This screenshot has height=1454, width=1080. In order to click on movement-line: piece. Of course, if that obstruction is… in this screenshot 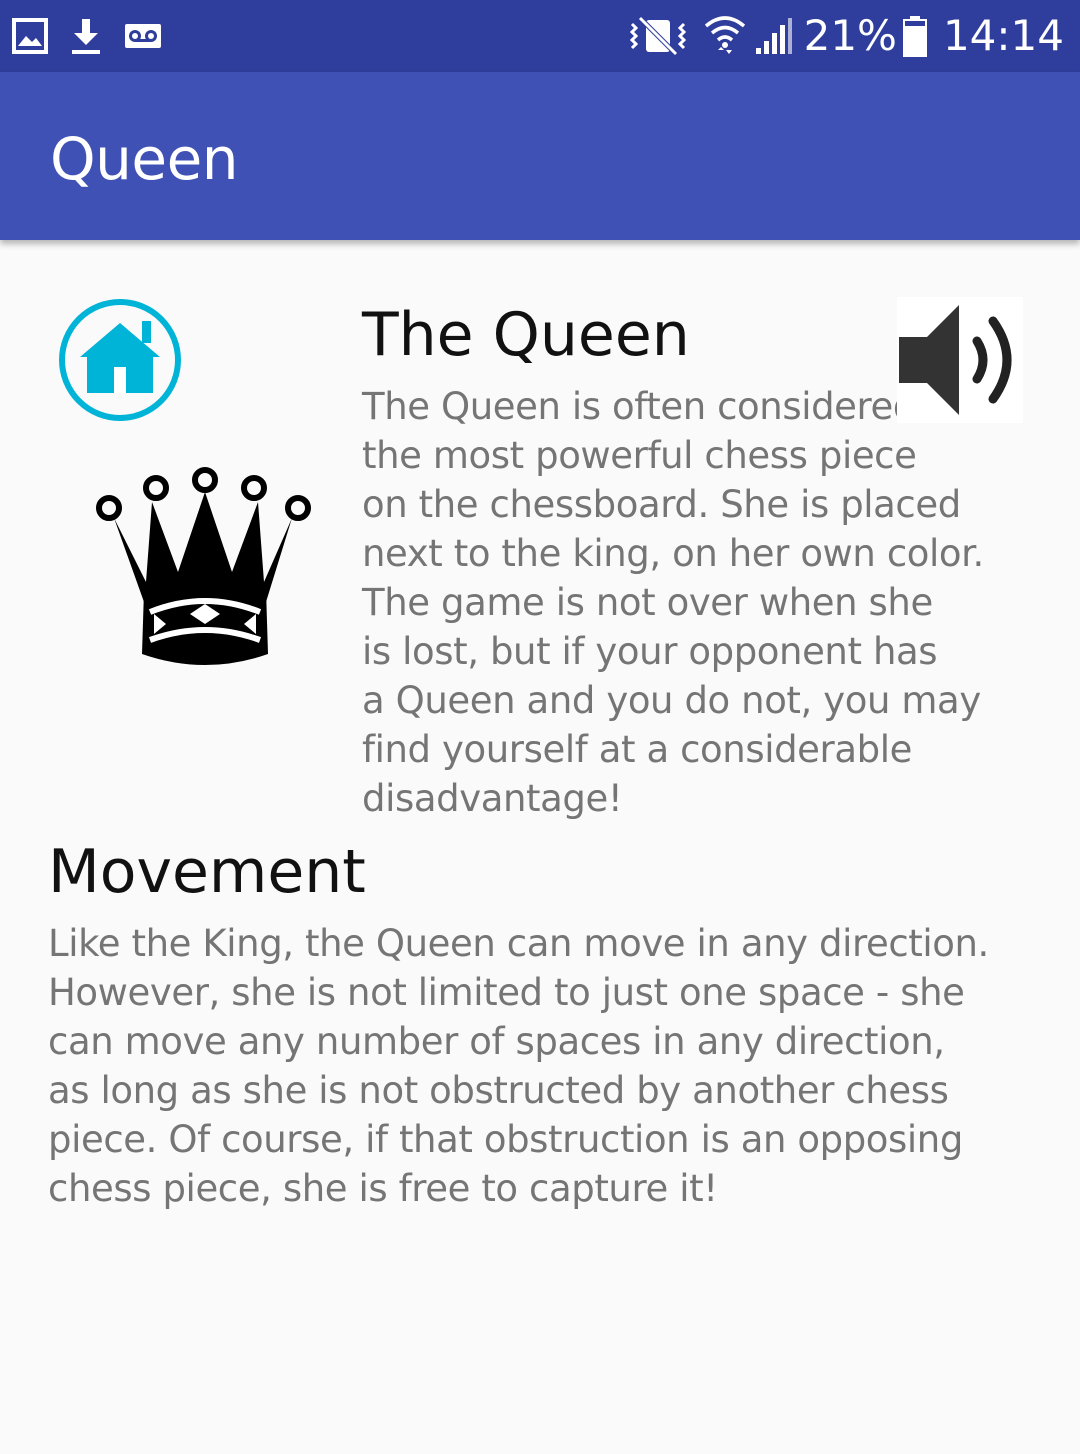, I will do `click(505, 1139)`.